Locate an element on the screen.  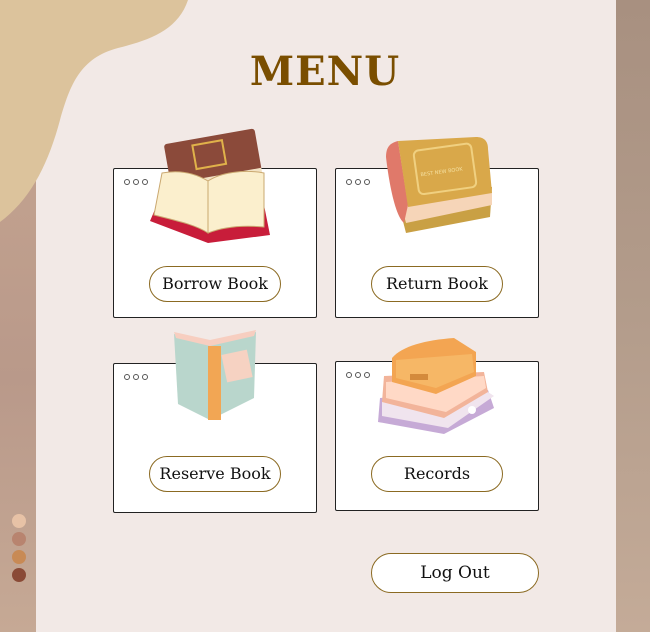
records-button: Records is located at coordinates (437, 474).